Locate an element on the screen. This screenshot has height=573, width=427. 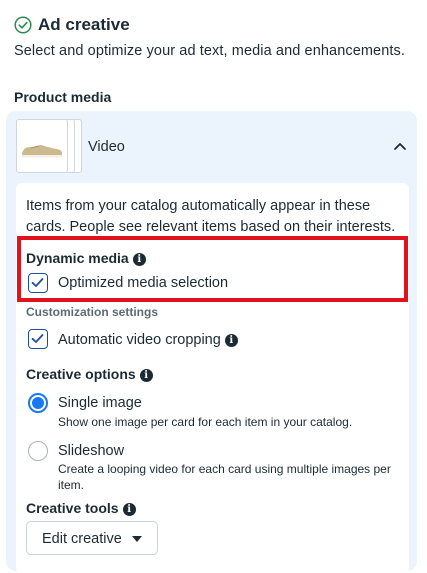
dynamic-media-label: Dynamic media is located at coordinates (77, 258).